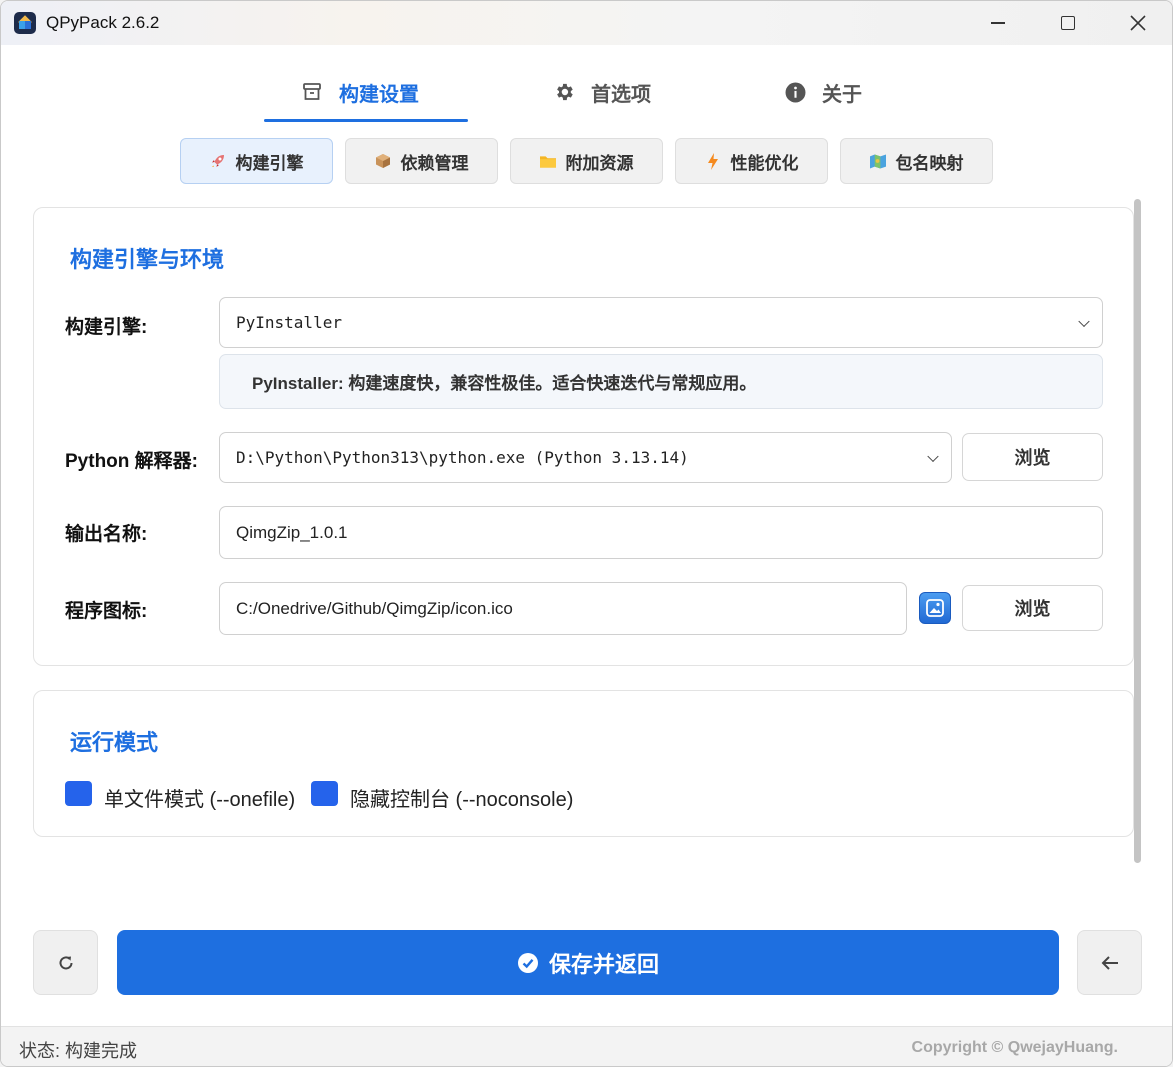  I want to click on maximize-button, so click(1068, 23).